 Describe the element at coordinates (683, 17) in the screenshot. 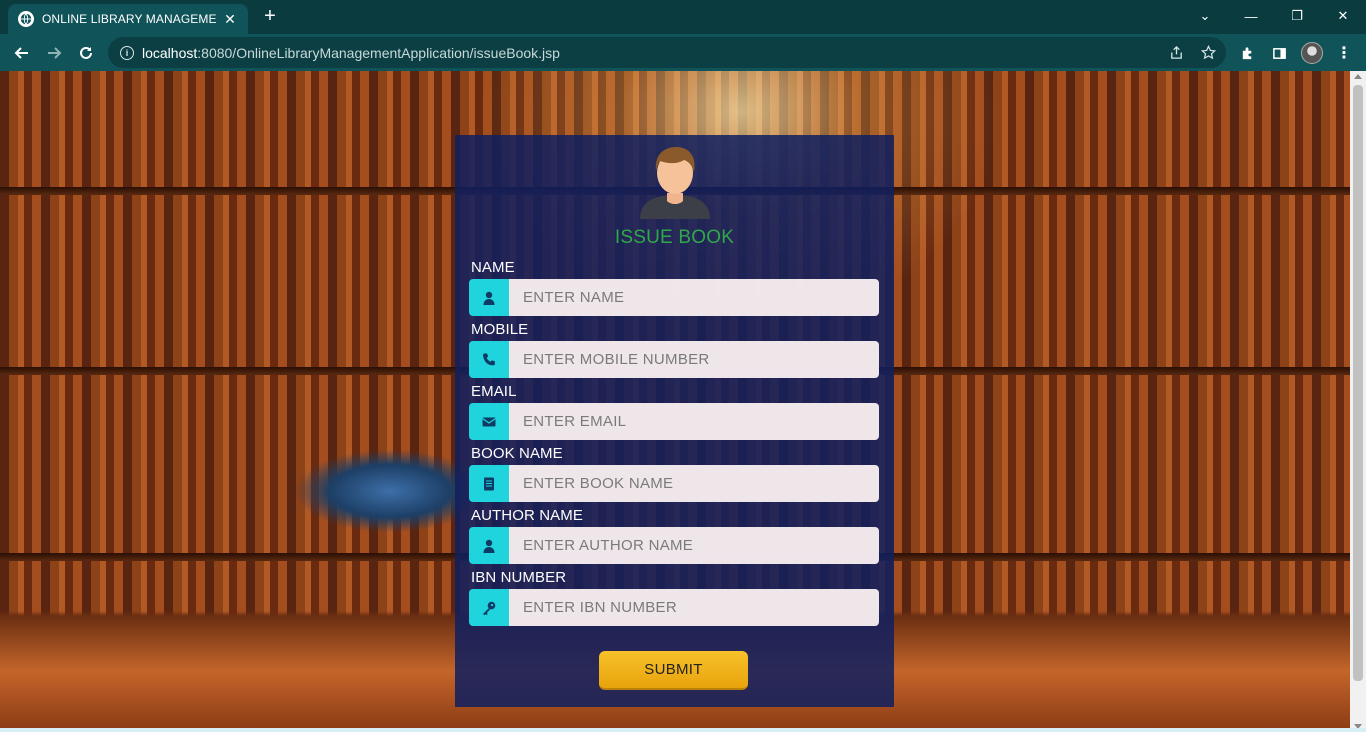

I see `browser-tab-strip: ONLINE LIBRARY MANAGEMENT ✕ + ⌄ — ❐ ✕` at that location.